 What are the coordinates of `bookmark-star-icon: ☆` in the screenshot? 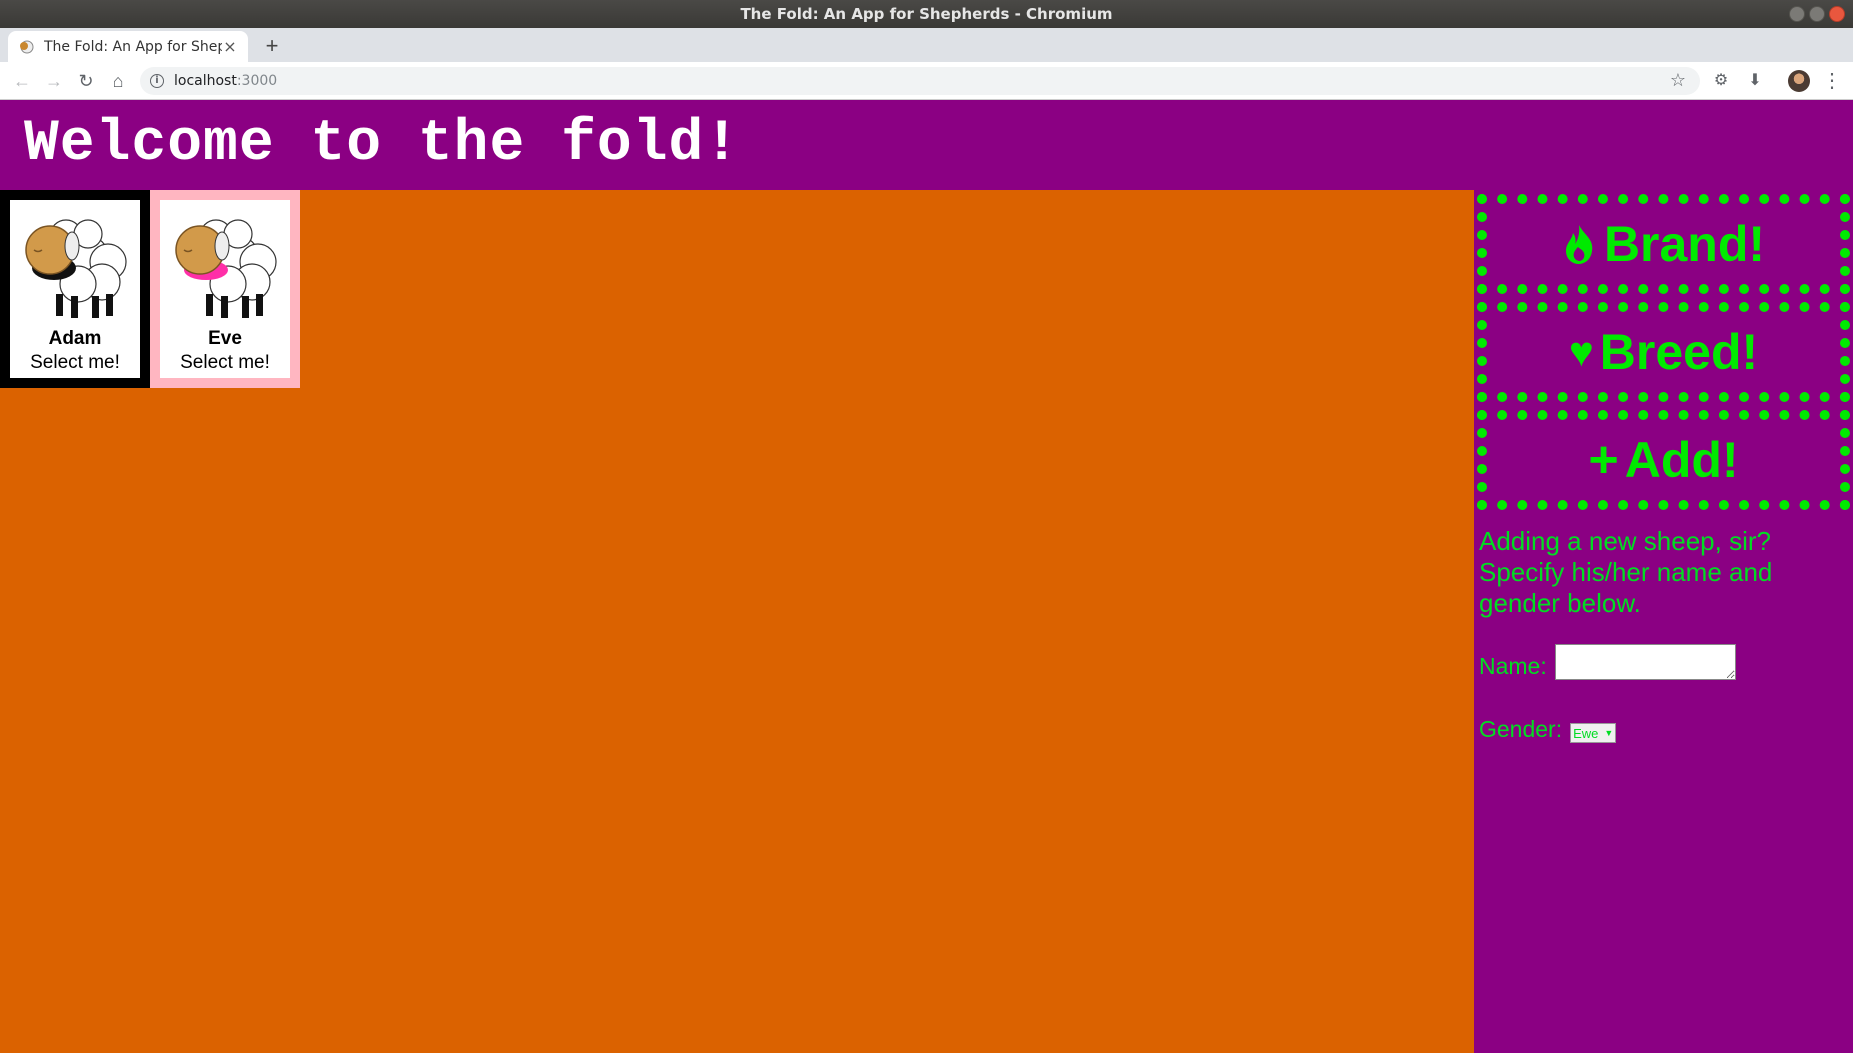 It's located at (1678, 81).